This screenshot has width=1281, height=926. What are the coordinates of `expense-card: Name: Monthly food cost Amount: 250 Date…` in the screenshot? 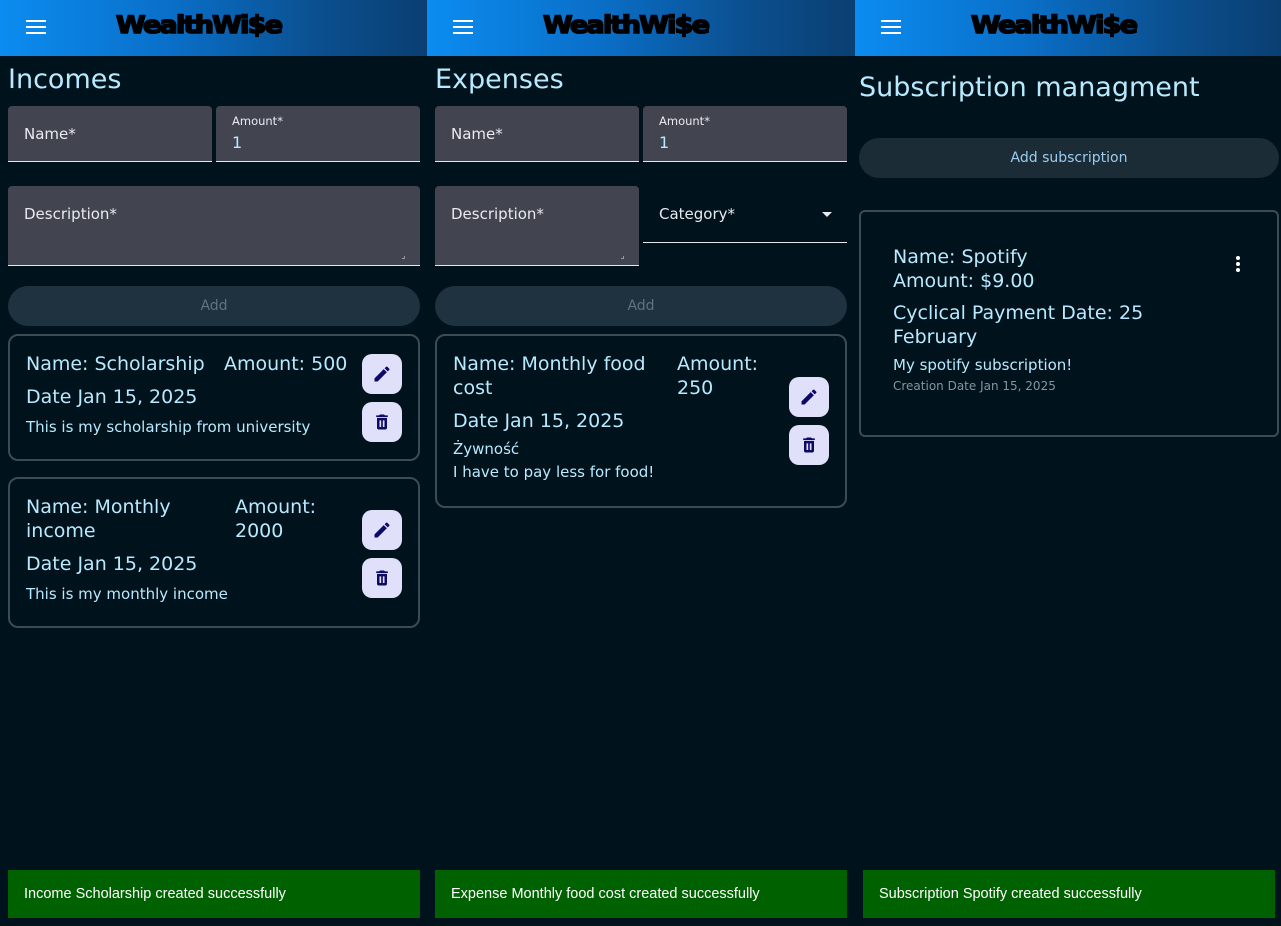 It's located at (641, 421).